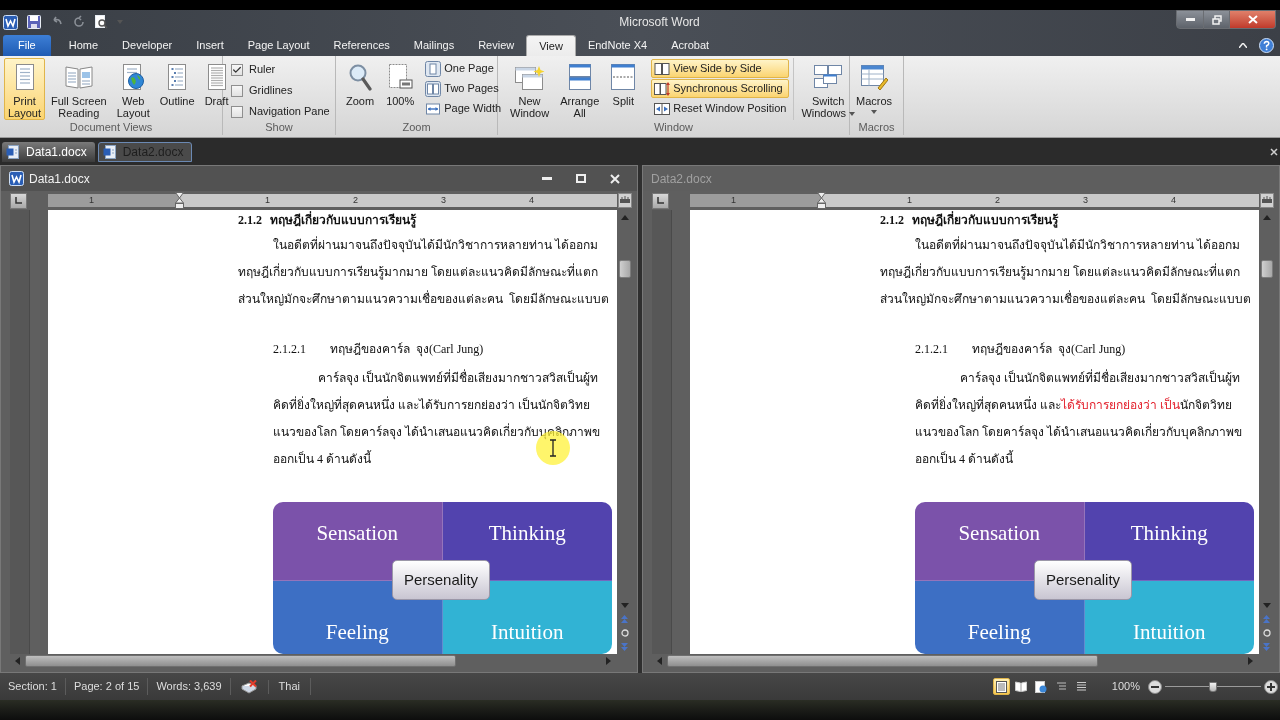  I want to click on group-label: Zoom, so click(416, 127).